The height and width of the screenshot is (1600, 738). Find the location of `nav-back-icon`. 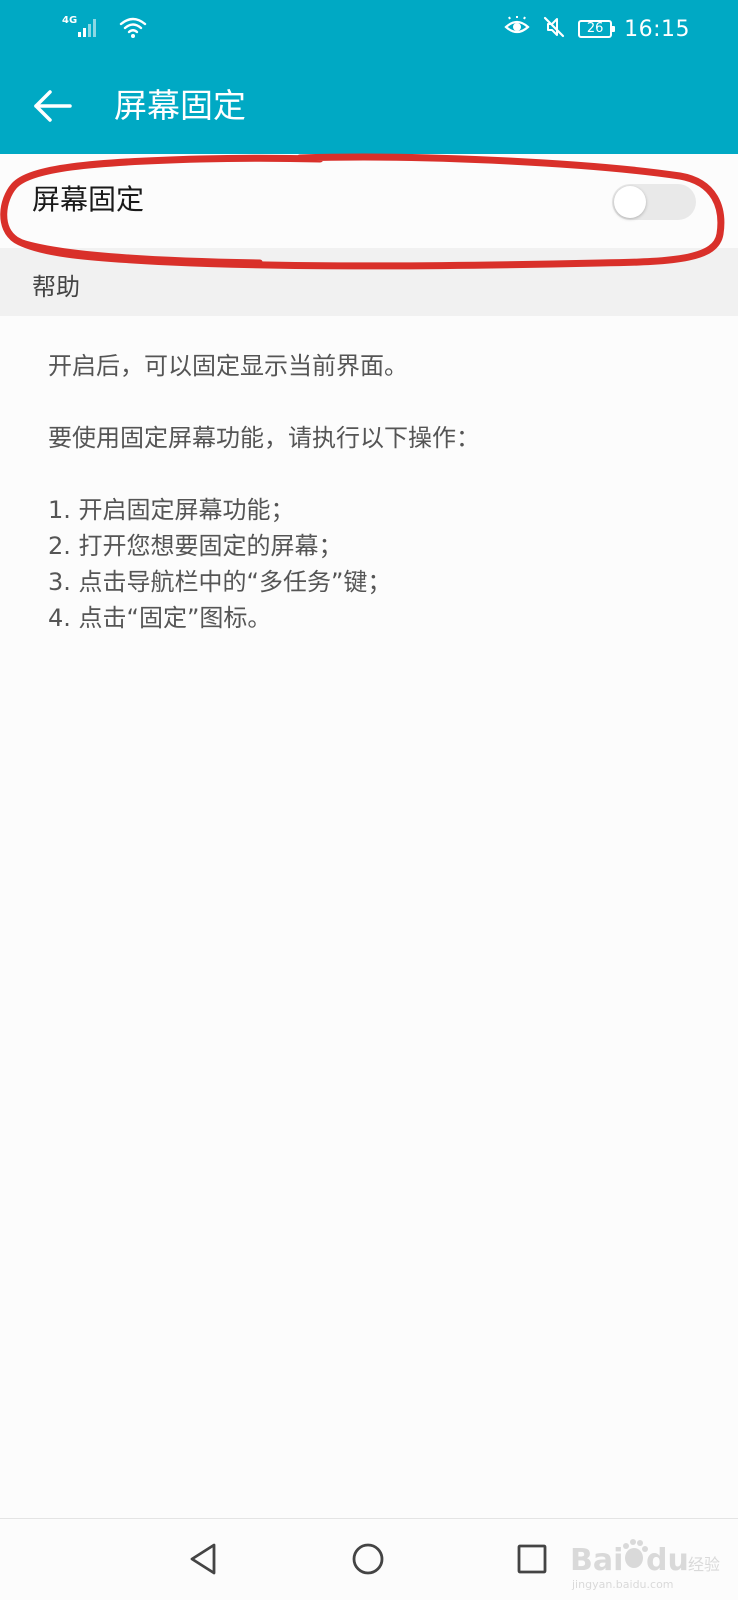

nav-back-icon is located at coordinates (203, 1559).